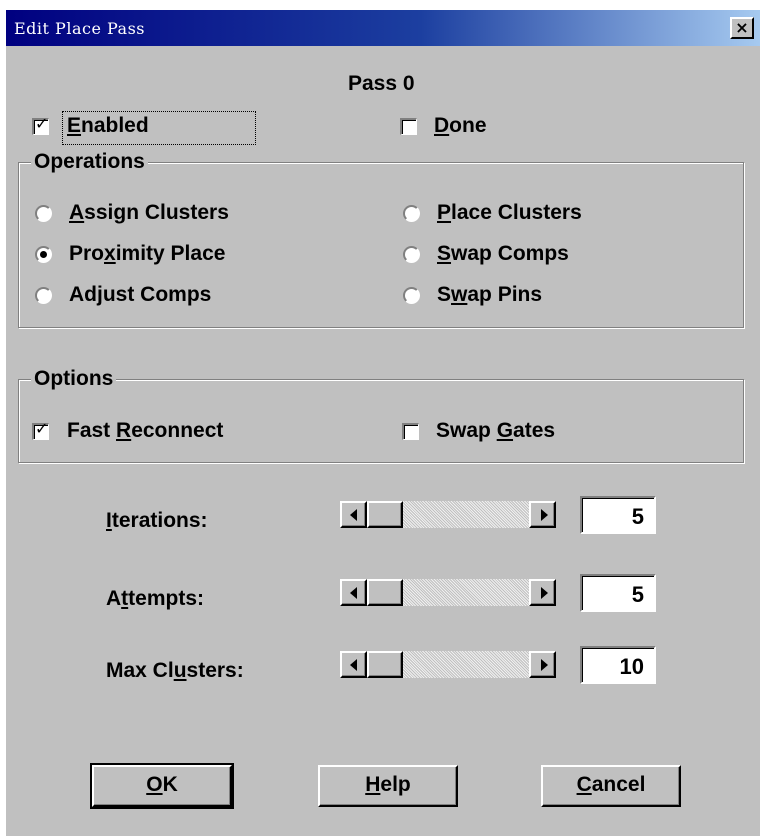  I want to click on radio-selected-dot, so click(43, 254).